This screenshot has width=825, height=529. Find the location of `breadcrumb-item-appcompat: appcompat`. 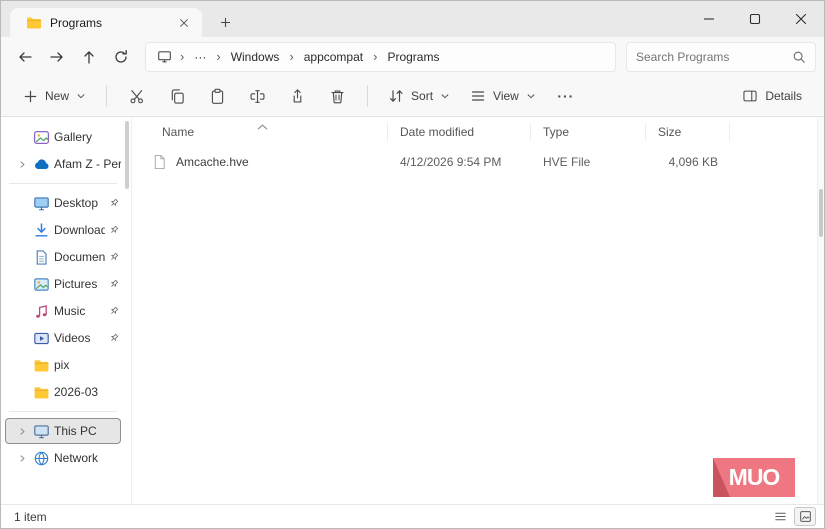

breadcrumb-item-appcompat: appcompat is located at coordinates (333, 57).